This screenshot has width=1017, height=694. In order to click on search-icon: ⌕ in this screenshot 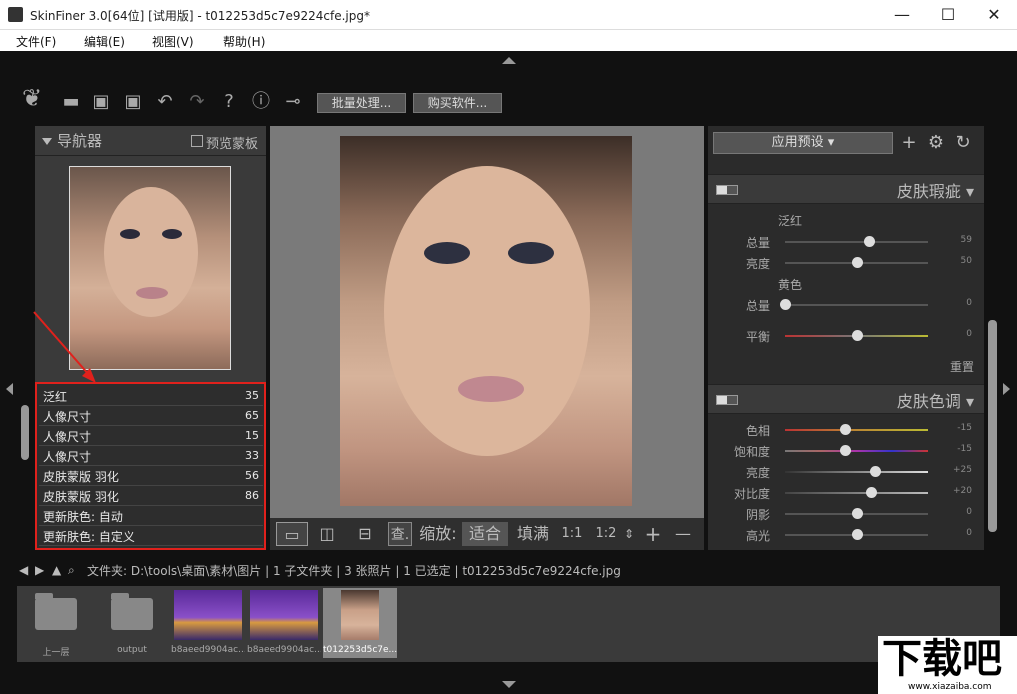, I will do `click(71, 570)`.